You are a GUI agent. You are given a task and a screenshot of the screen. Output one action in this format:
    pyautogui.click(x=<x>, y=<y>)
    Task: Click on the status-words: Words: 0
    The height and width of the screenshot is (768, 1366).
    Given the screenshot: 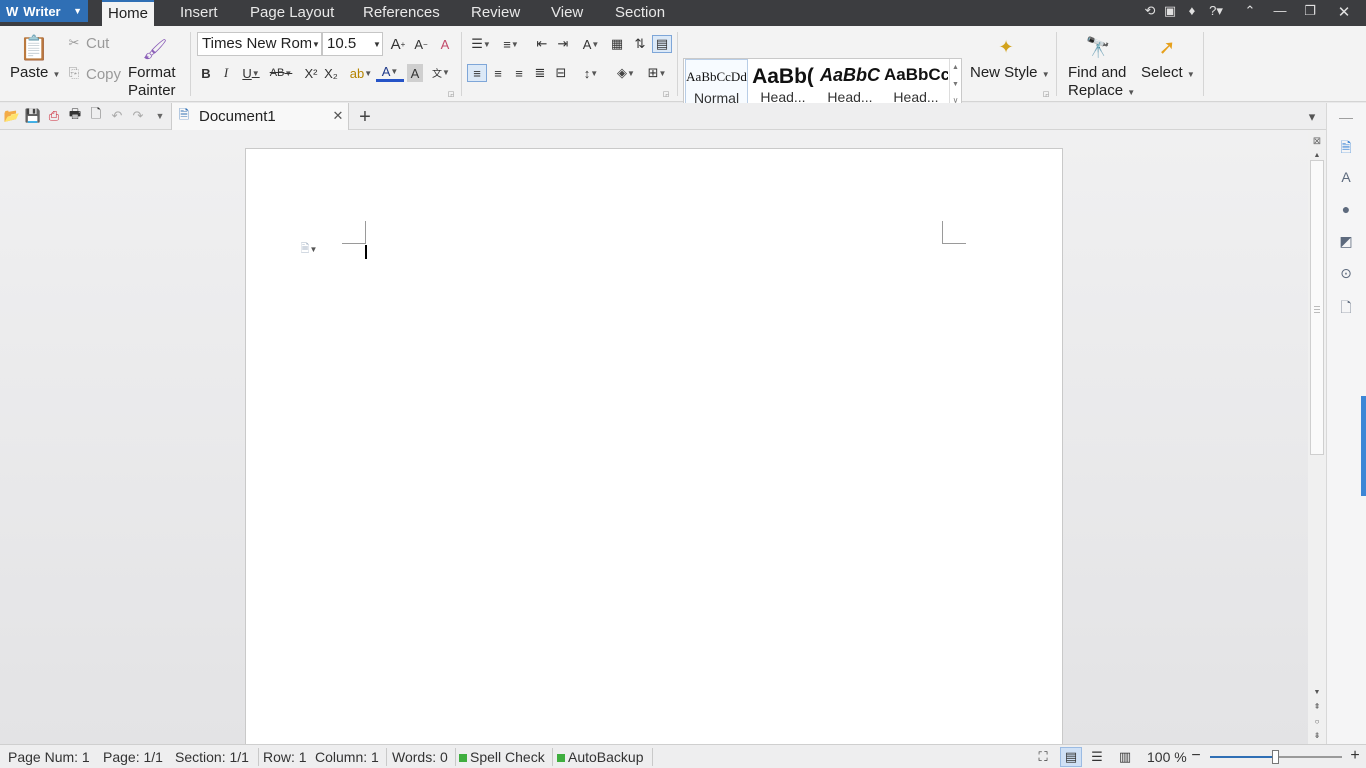 What is the action you would take?
    pyautogui.click(x=420, y=757)
    